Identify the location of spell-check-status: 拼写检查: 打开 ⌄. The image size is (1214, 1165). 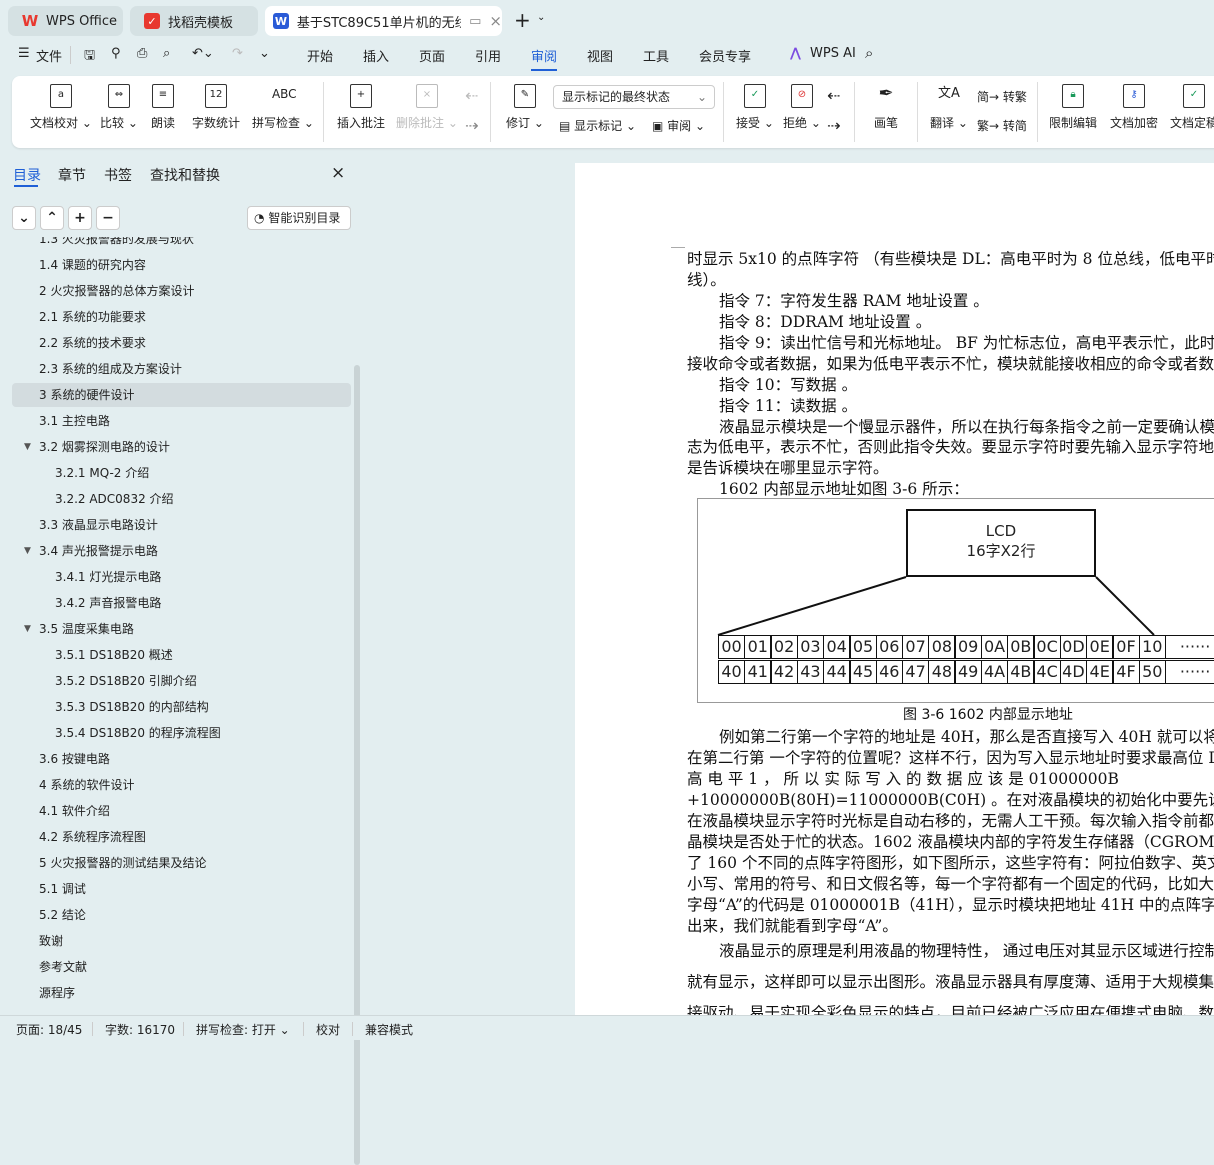
(243, 1029).